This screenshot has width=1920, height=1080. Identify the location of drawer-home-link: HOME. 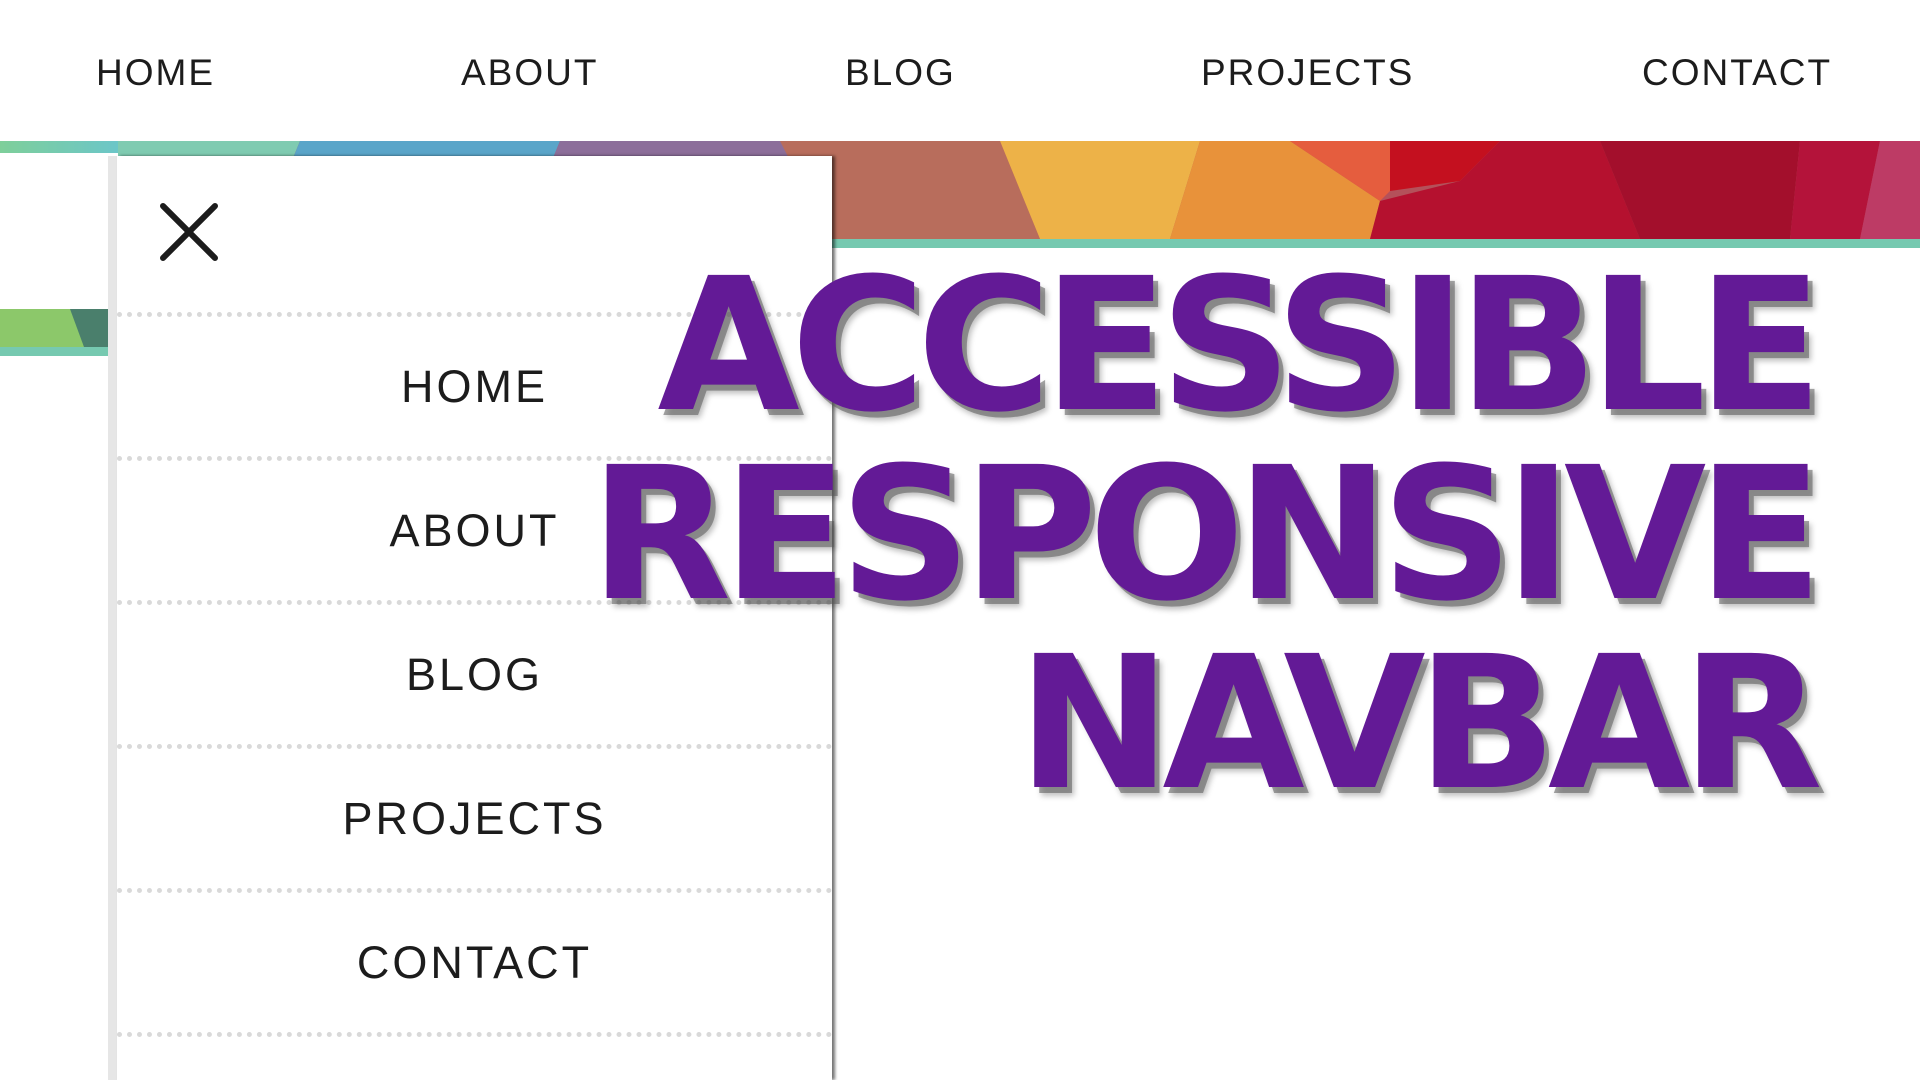
(474, 387).